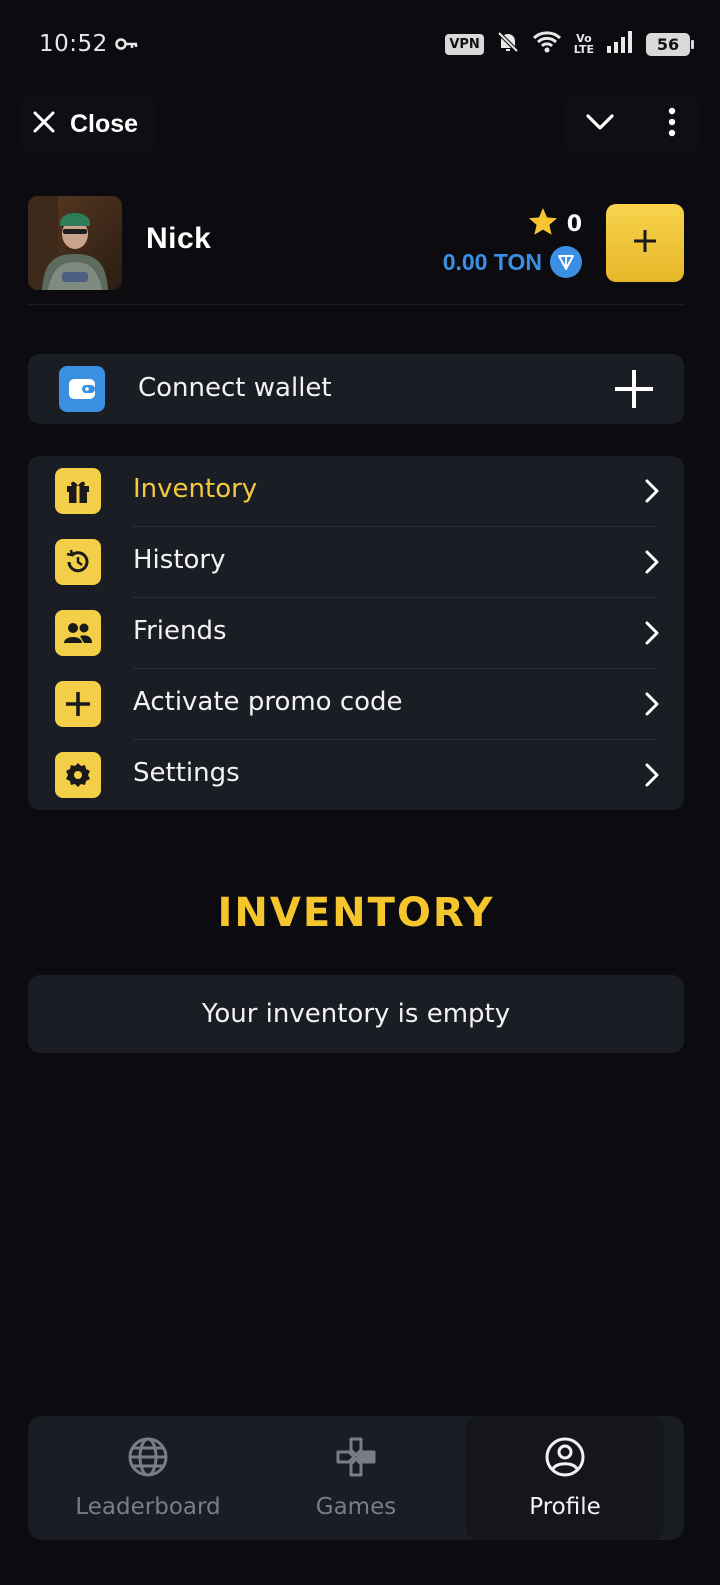 The width and height of the screenshot is (720, 1585). I want to click on inventory-empty-state: Your inventory is empty, so click(356, 1014).